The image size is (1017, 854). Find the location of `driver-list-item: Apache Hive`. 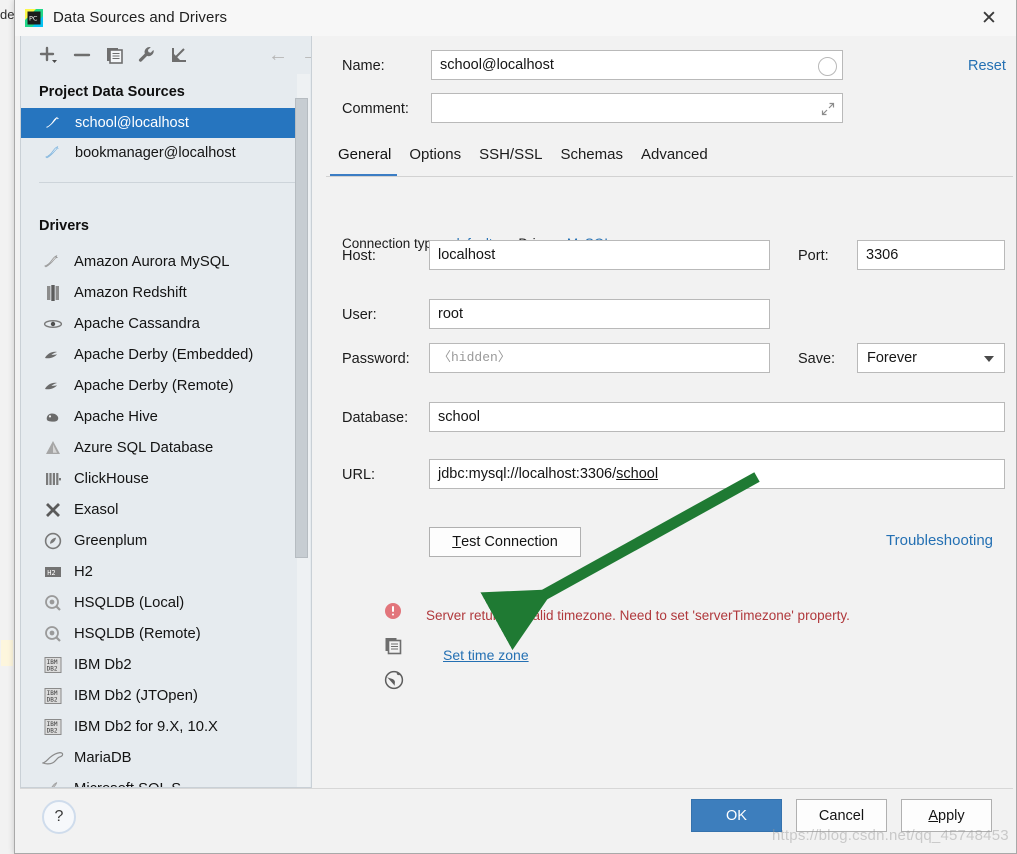

driver-list-item: Apache Hive is located at coordinates (162, 416).